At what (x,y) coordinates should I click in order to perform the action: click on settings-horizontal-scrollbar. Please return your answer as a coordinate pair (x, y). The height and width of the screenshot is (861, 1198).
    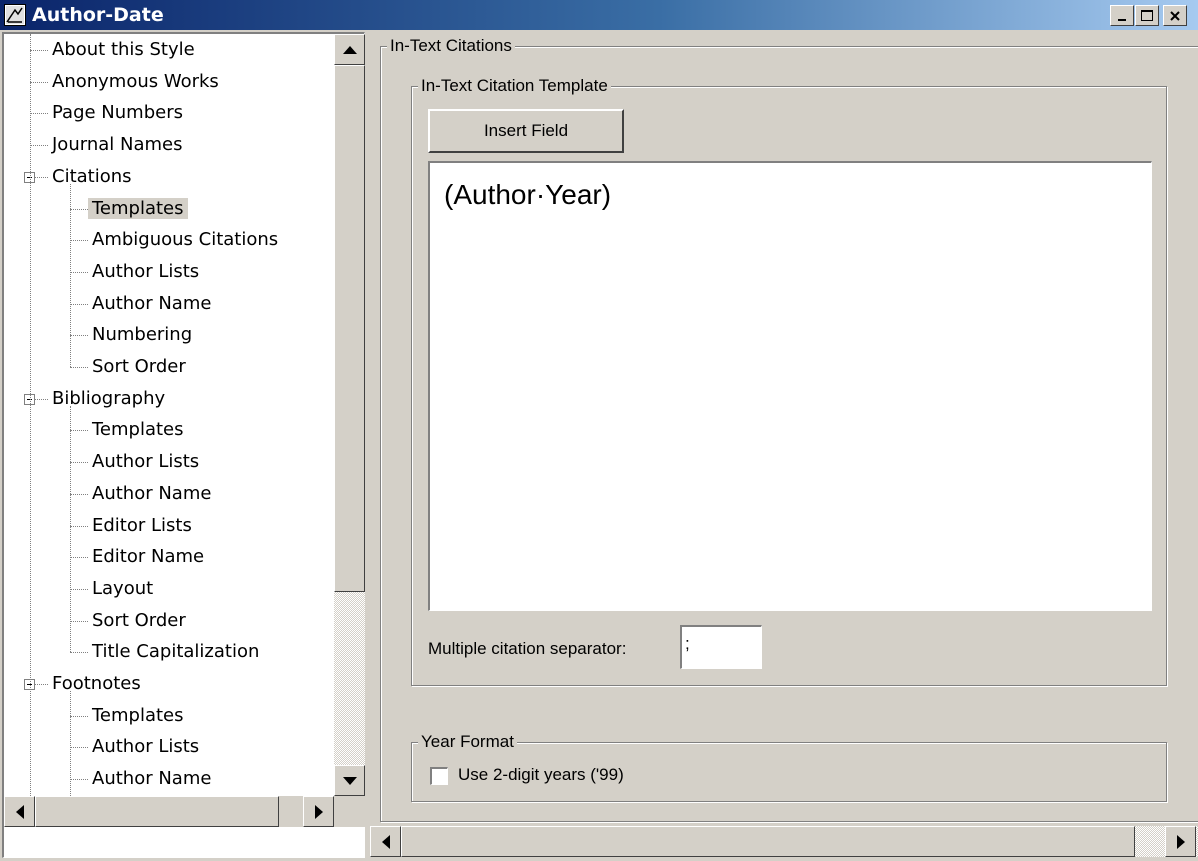
    Looking at the image, I should click on (784, 841).